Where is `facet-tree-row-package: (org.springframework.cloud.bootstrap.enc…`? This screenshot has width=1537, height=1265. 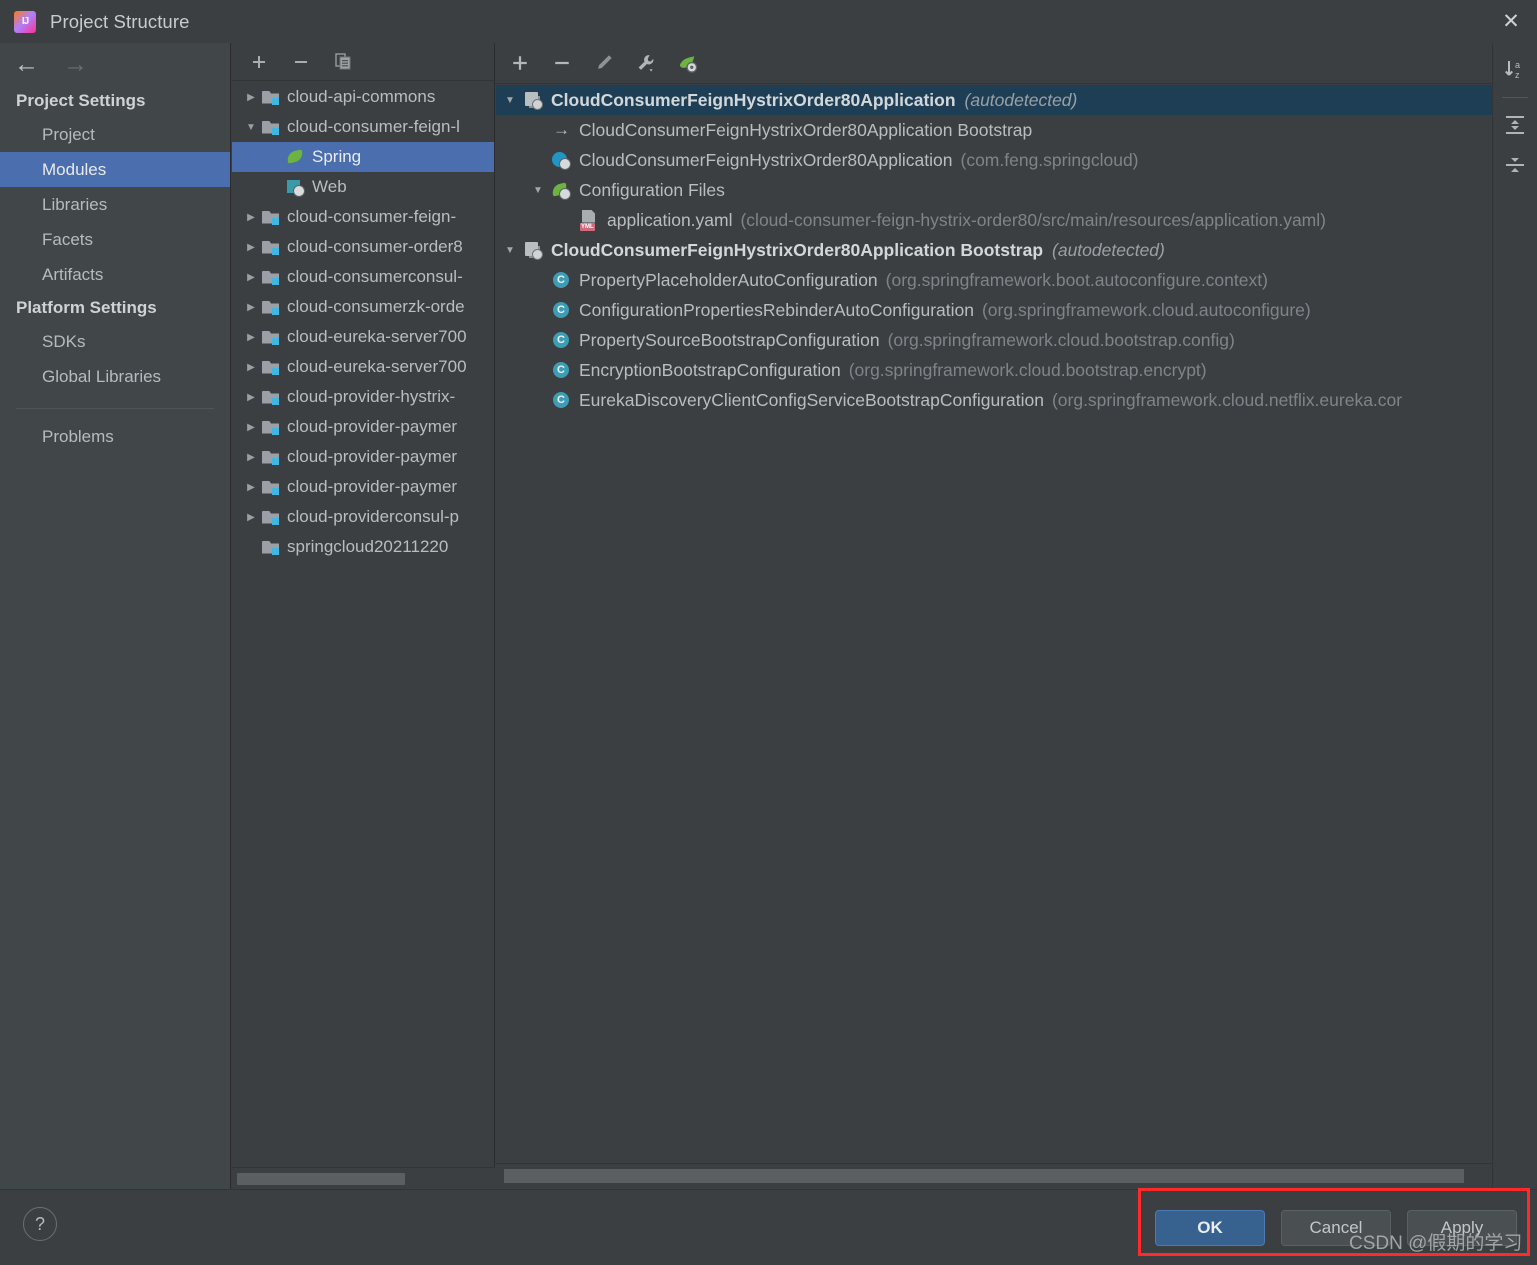
facet-tree-row-package: (org.springframework.cloud.bootstrap.enc… is located at coordinates (1027, 369).